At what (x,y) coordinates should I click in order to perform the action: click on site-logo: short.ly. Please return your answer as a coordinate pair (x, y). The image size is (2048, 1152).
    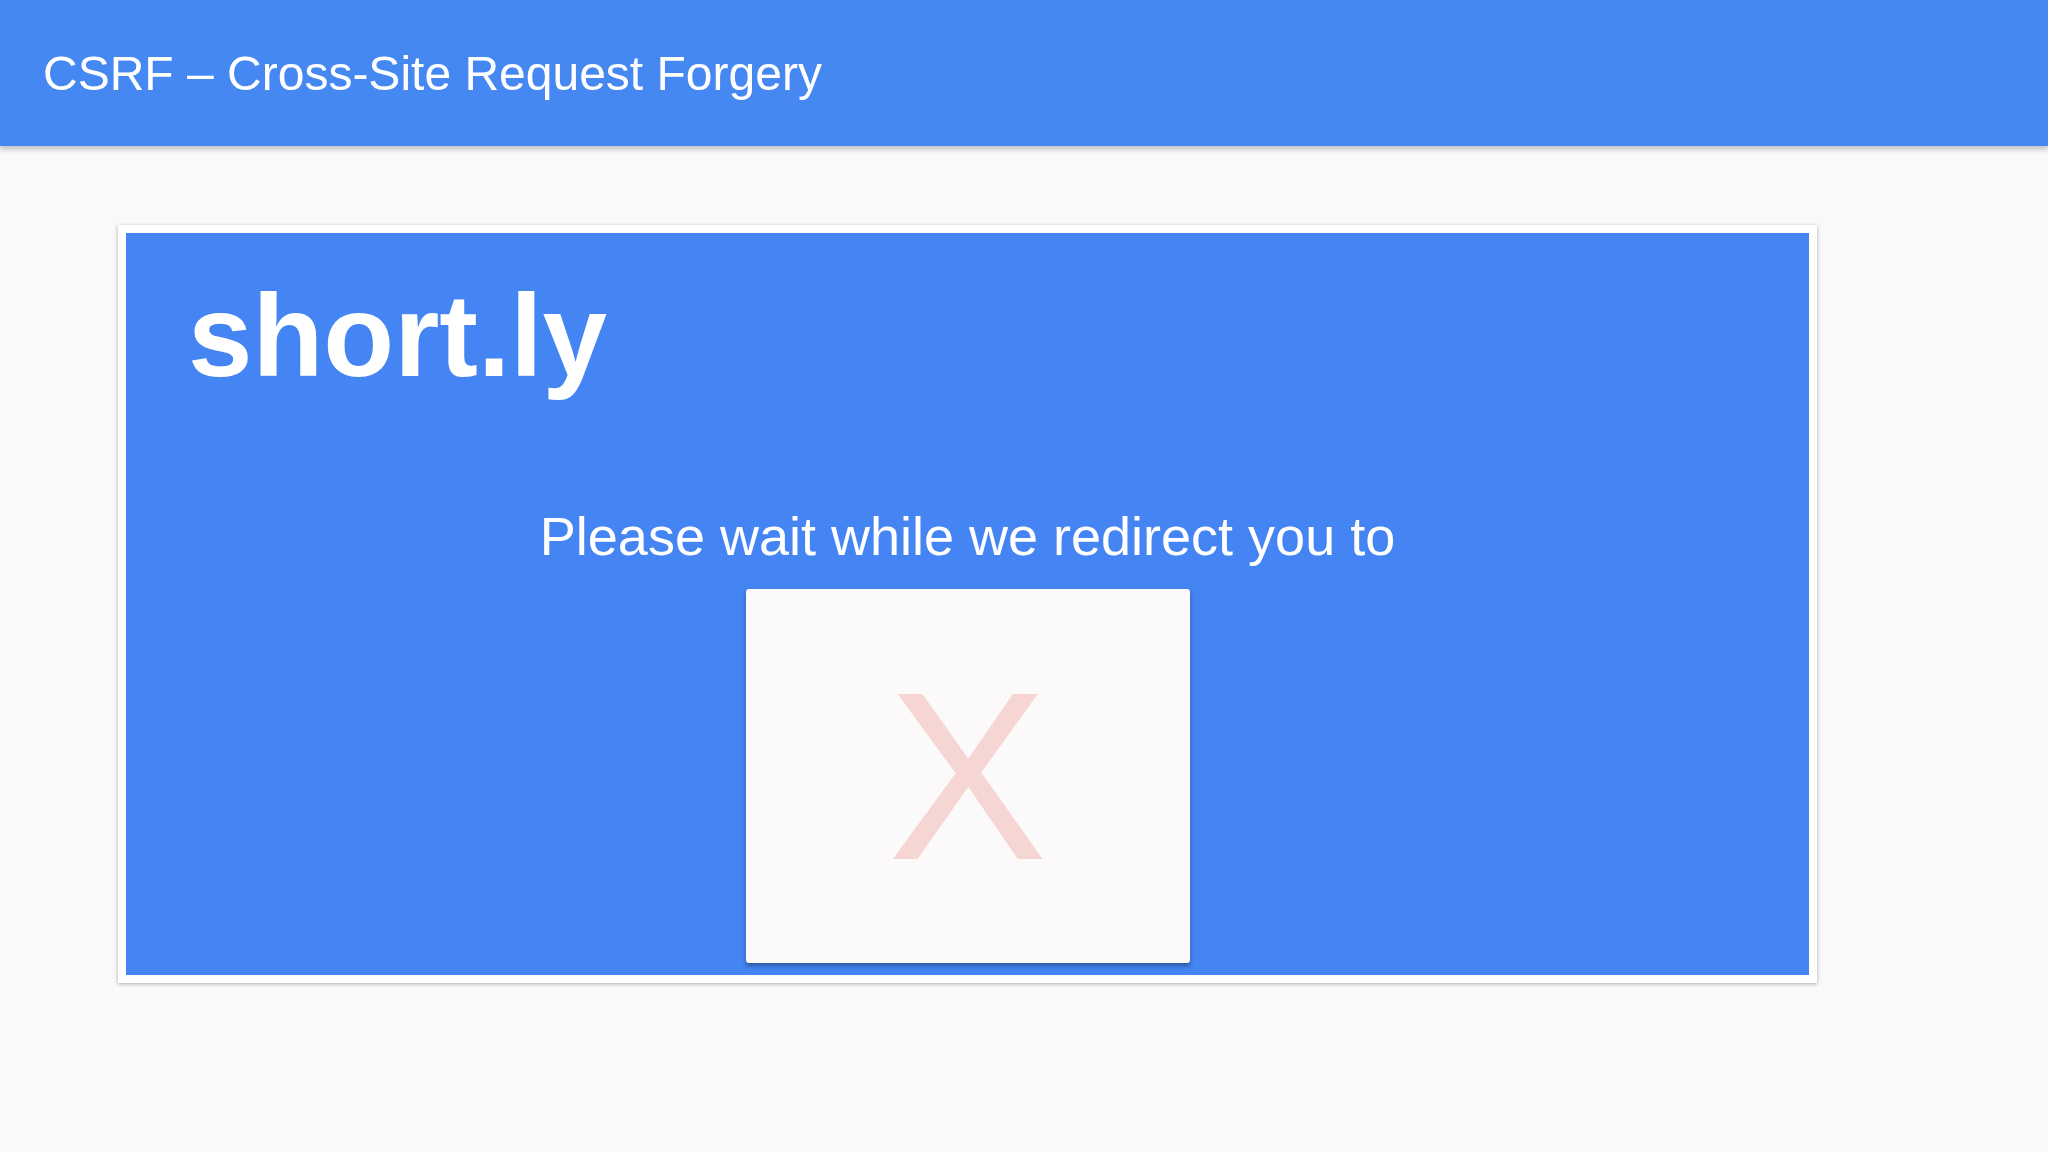
    Looking at the image, I should click on (398, 337).